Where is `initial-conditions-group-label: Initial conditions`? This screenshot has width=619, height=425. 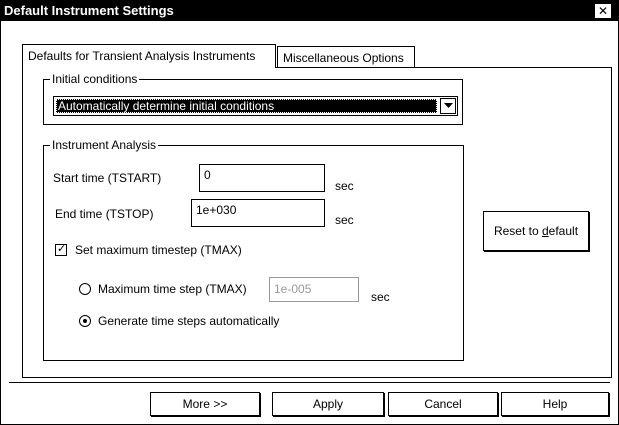
initial-conditions-group-label: Initial conditions is located at coordinates (95, 79).